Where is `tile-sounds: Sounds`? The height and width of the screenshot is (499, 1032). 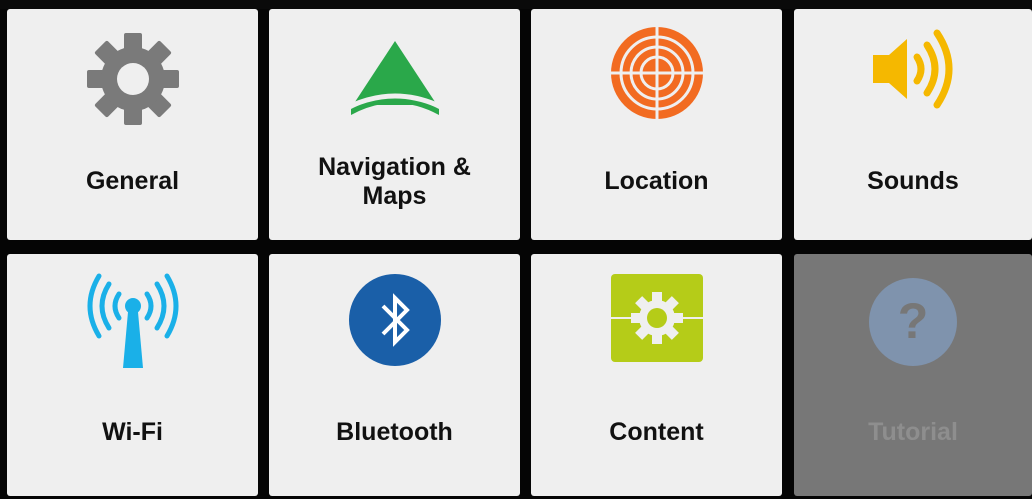
tile-sounds: Sounds is located at coordinates (913, 124).